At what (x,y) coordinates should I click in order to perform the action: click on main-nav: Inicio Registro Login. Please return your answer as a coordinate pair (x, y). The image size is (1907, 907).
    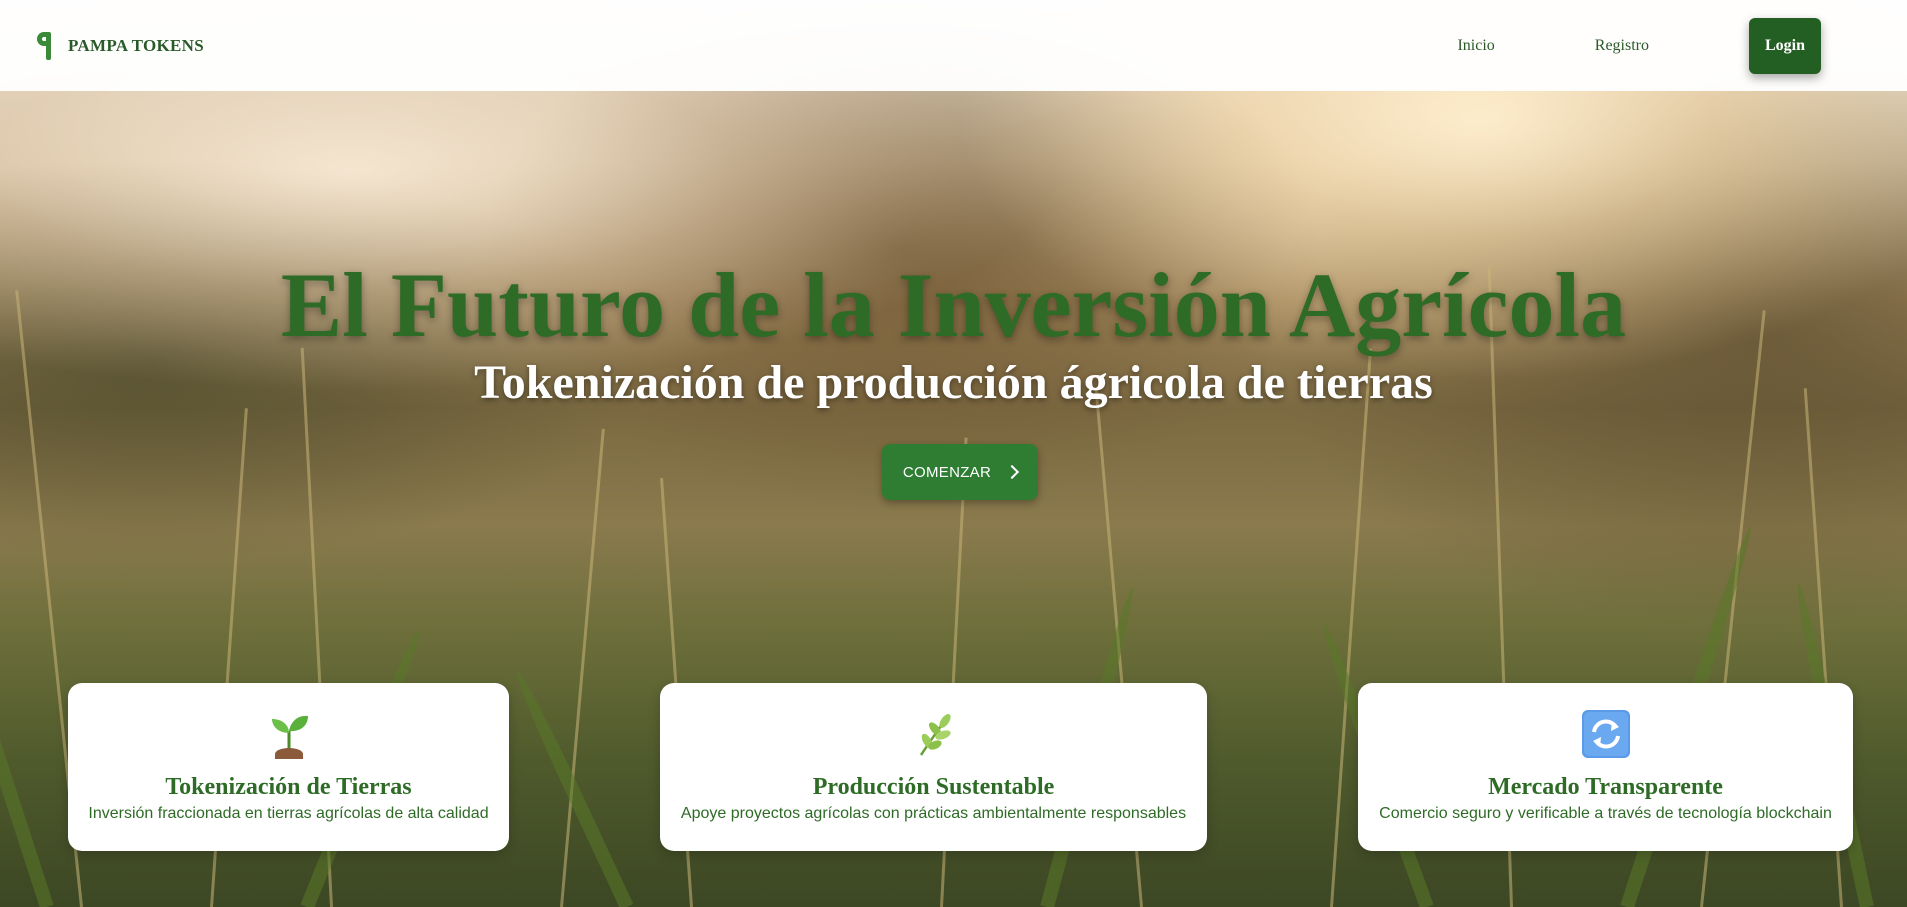
    Looking at the image, I should click on (1664, 45).